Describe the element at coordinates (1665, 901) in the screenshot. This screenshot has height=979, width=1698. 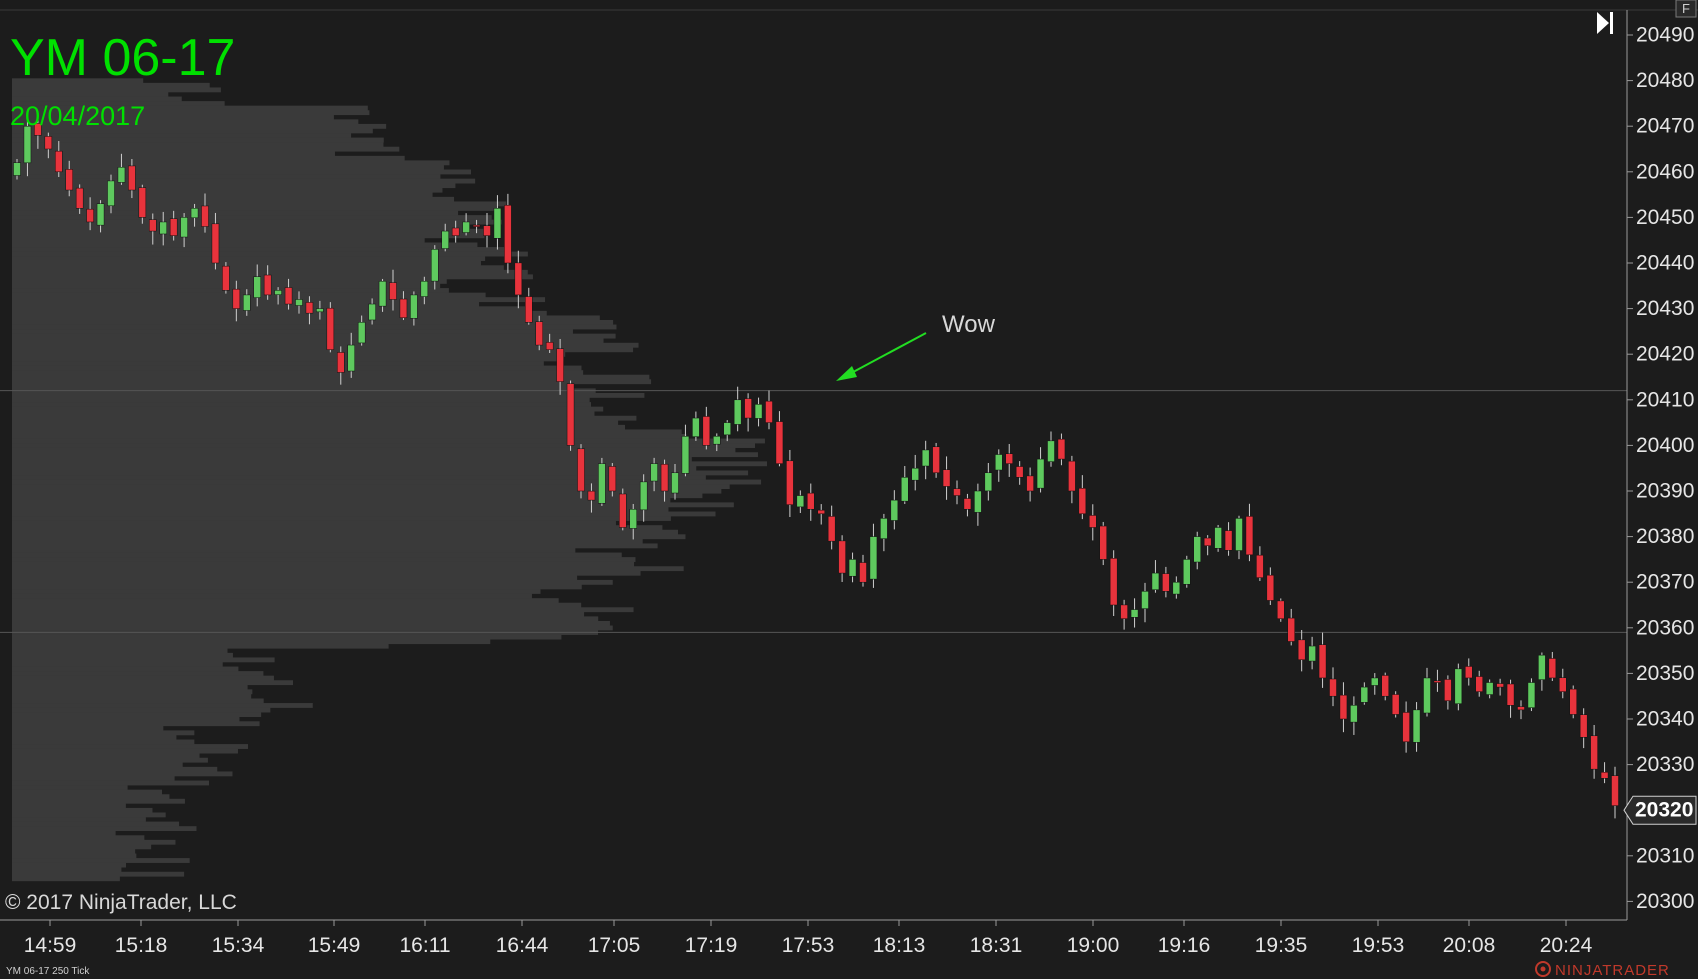
I see `y-tick-label: 20300` at that location.